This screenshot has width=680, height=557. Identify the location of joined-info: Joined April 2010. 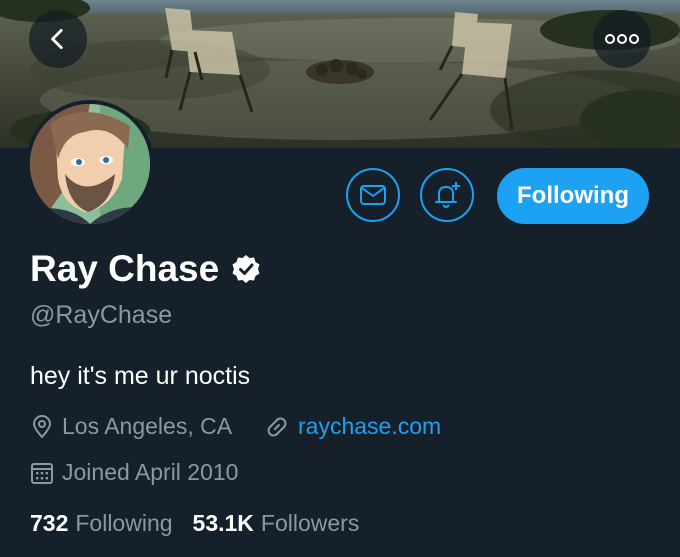
(134, 472).